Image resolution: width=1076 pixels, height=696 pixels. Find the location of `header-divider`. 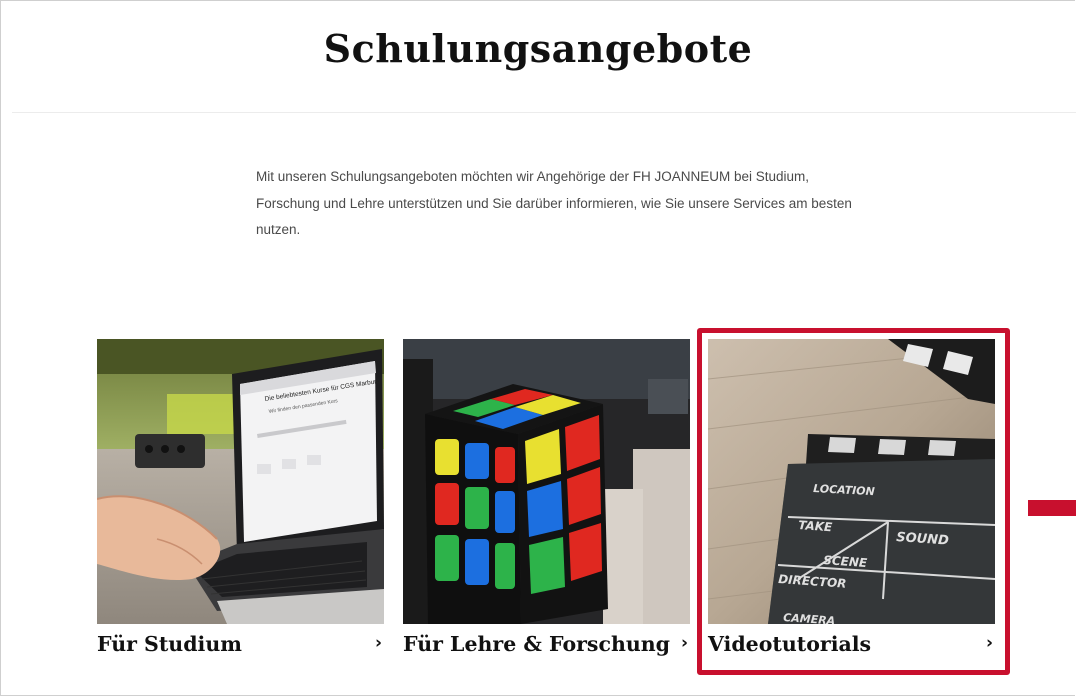

header-divider is located at coordinates (544, 112).